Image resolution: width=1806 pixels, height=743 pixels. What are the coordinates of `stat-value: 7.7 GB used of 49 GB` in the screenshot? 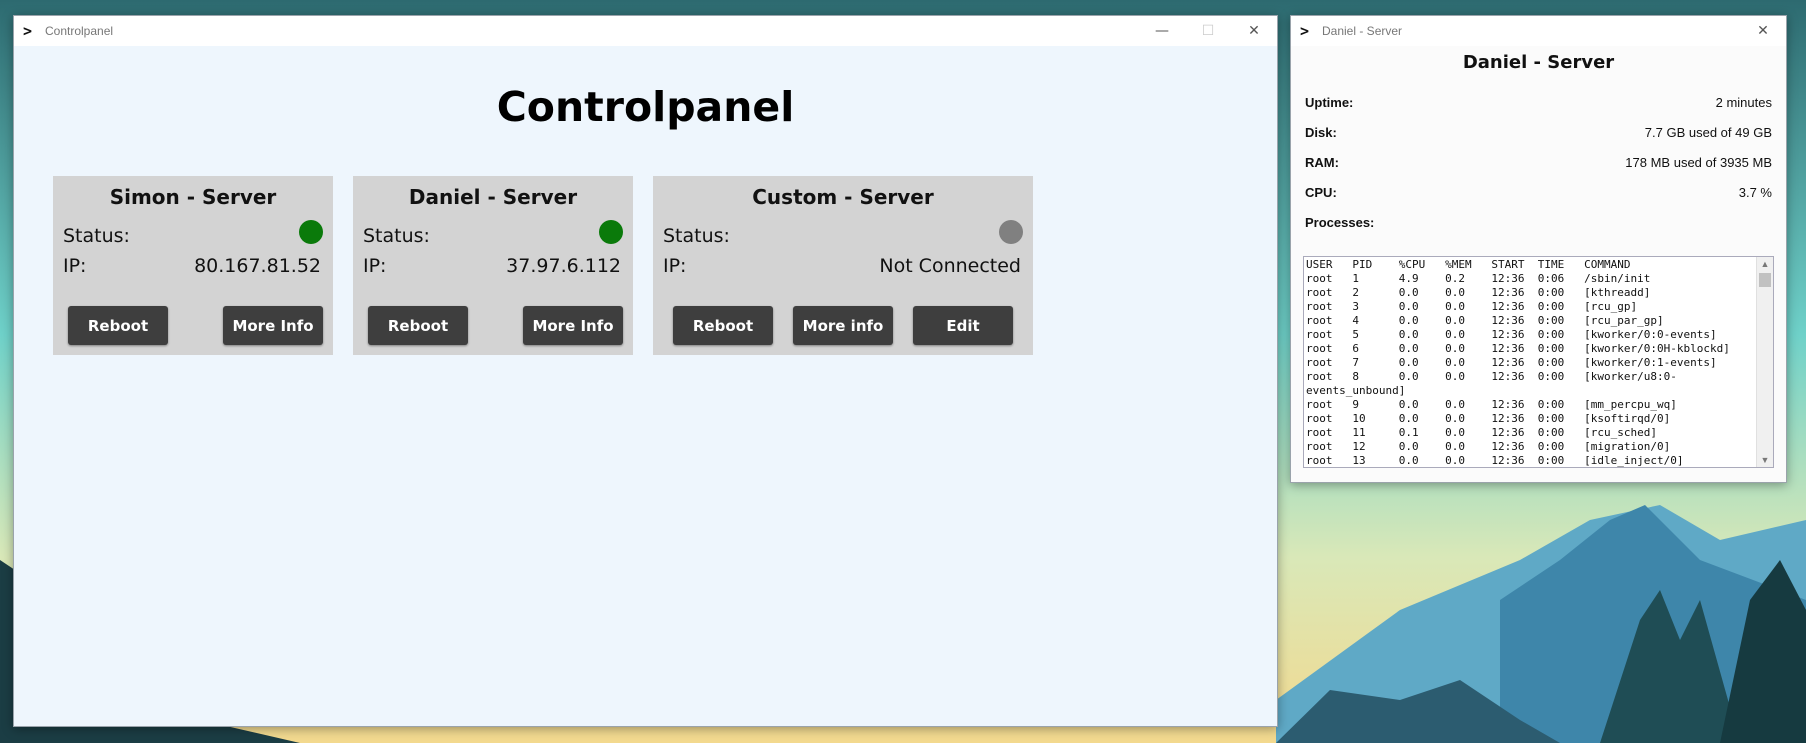 It's located at (1708, 132).